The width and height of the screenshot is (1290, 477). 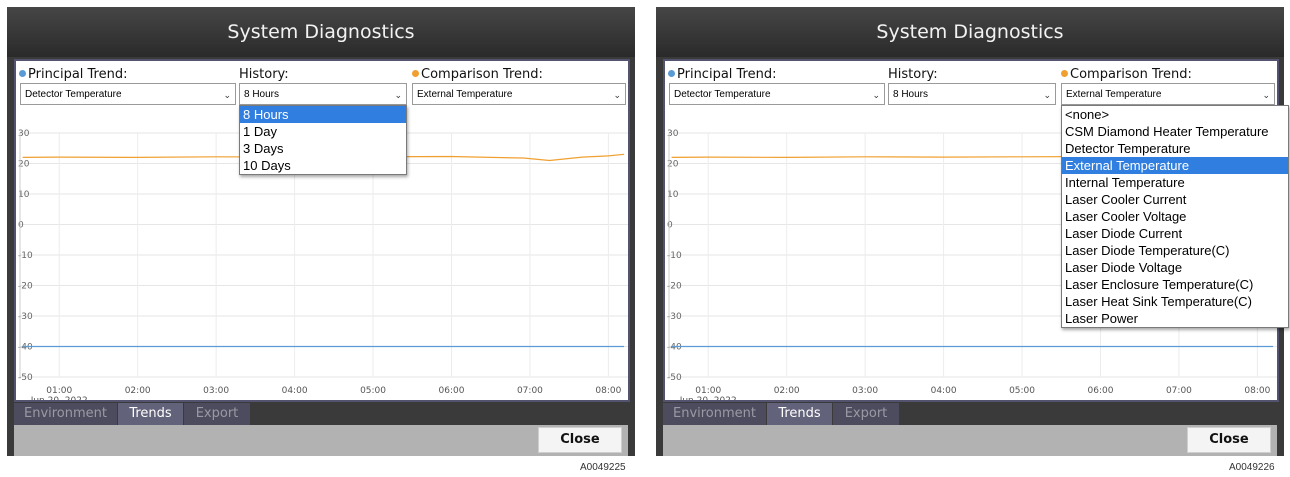 I want to click on dropdown-option: Laser Cooler Voltage, so click(x=1175, y=216).